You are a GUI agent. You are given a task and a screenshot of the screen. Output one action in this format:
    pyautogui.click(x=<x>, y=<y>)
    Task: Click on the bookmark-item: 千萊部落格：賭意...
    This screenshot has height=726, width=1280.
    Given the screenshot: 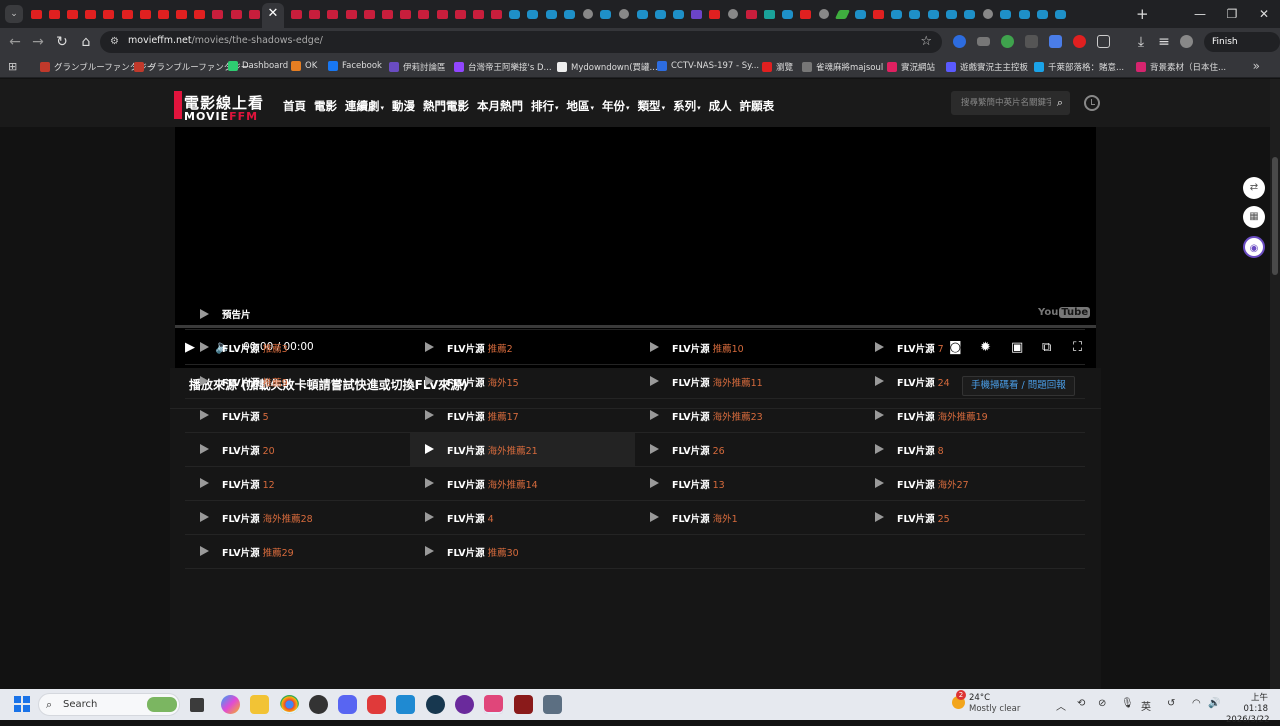 What is the action you would take?
    pyautogui.click(x=1079, y=67)
    